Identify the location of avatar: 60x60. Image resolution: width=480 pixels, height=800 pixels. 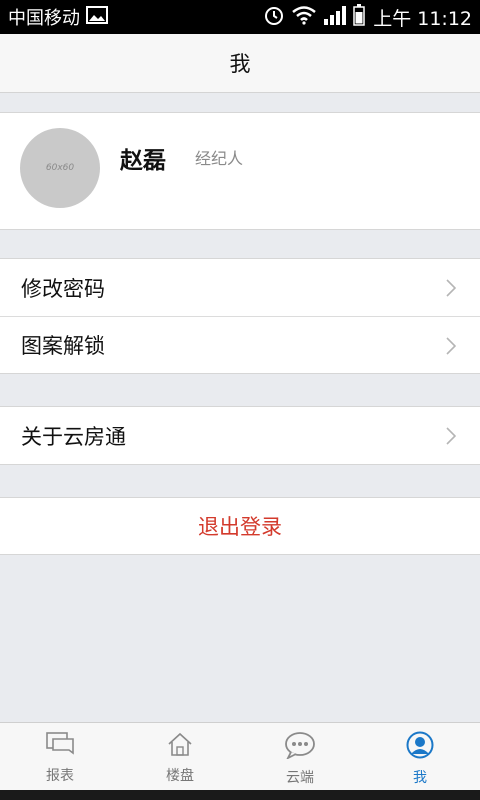
(60, 168).